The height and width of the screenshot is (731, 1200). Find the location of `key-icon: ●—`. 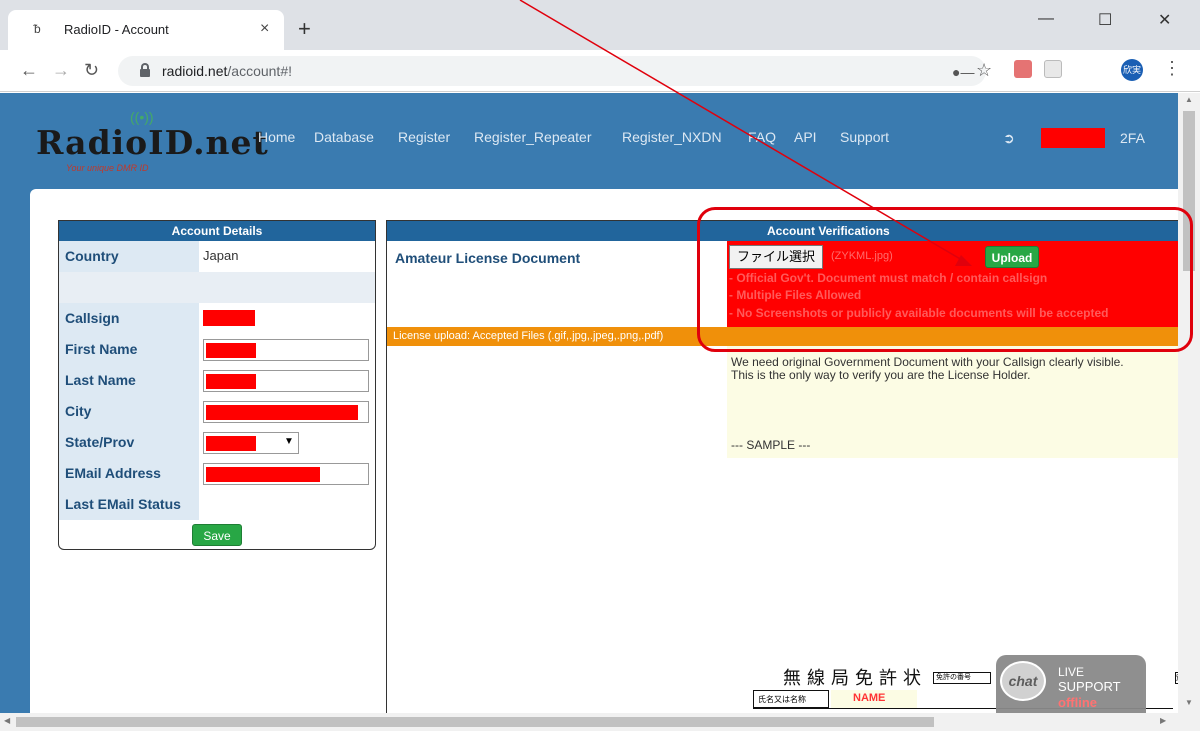

key-icon: ●— is located at coordinates (963, 72).